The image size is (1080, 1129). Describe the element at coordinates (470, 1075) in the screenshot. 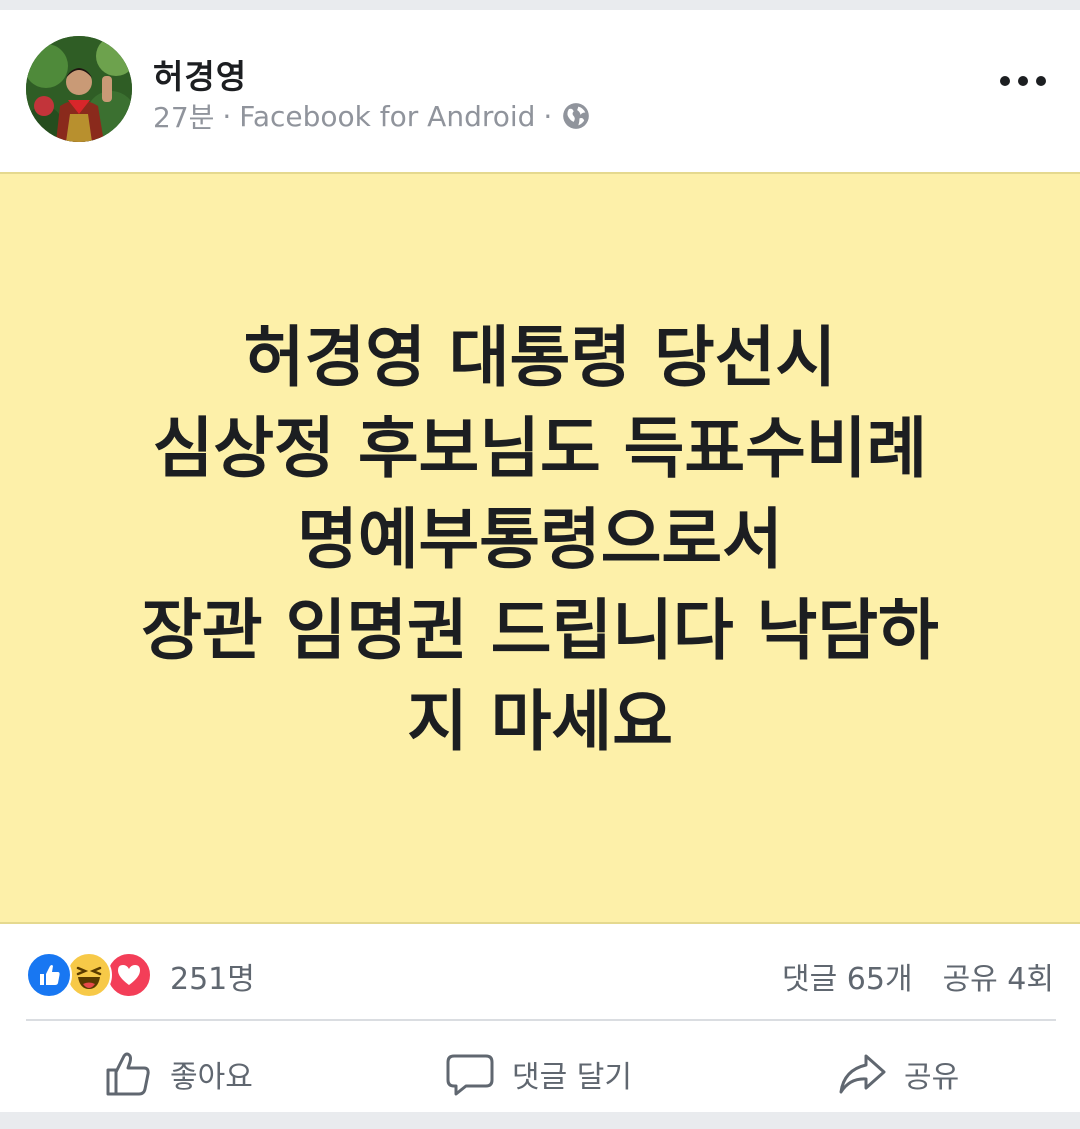

I see `comment-icon` at that location.